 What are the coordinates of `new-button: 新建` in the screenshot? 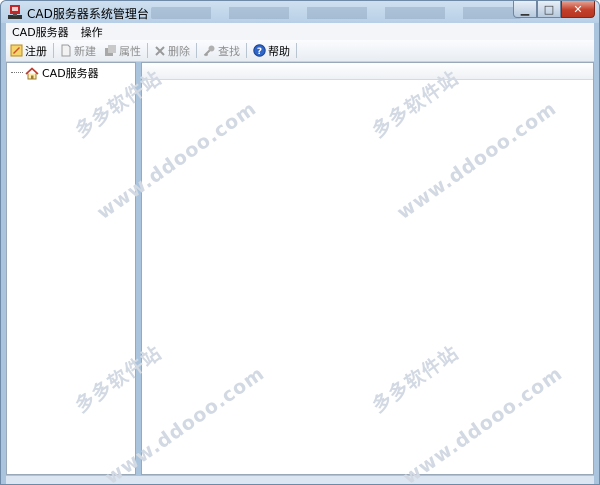 It's located at (78, 50).